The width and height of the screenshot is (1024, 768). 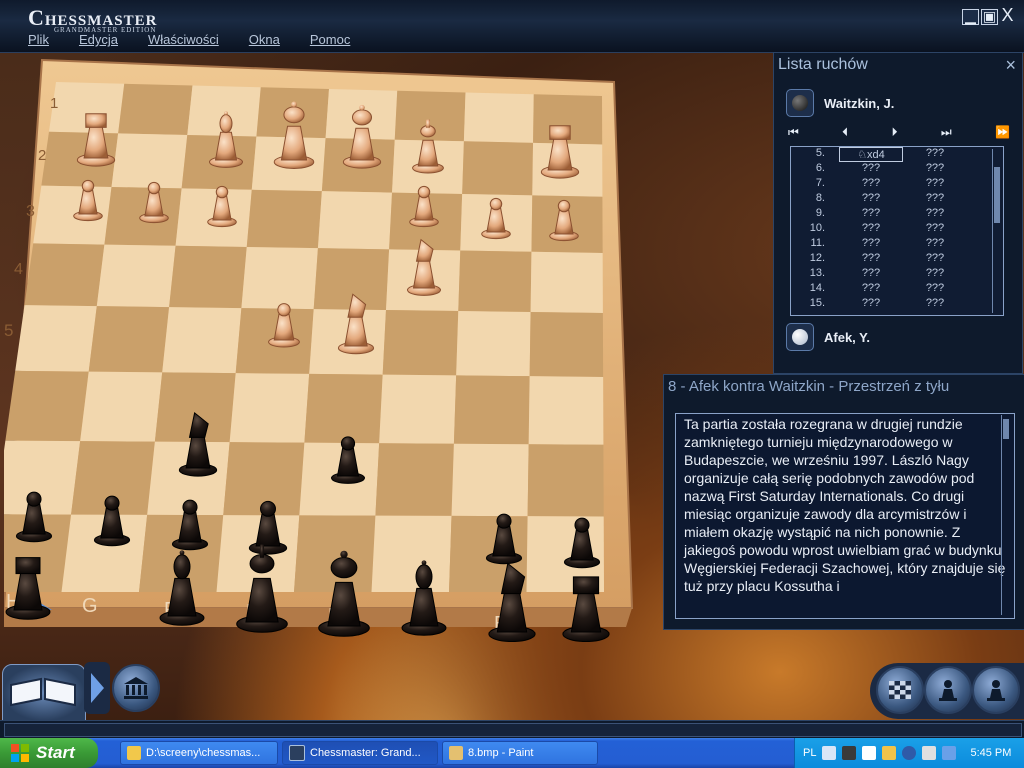 I want to click on moves-scrollbar, so click(x=996, y=231).